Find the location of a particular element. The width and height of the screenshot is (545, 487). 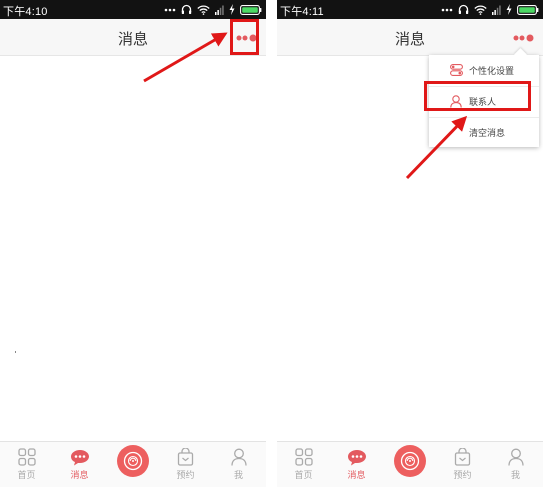

menu-item-label: 联系人 is located at coordinates (483, 103).